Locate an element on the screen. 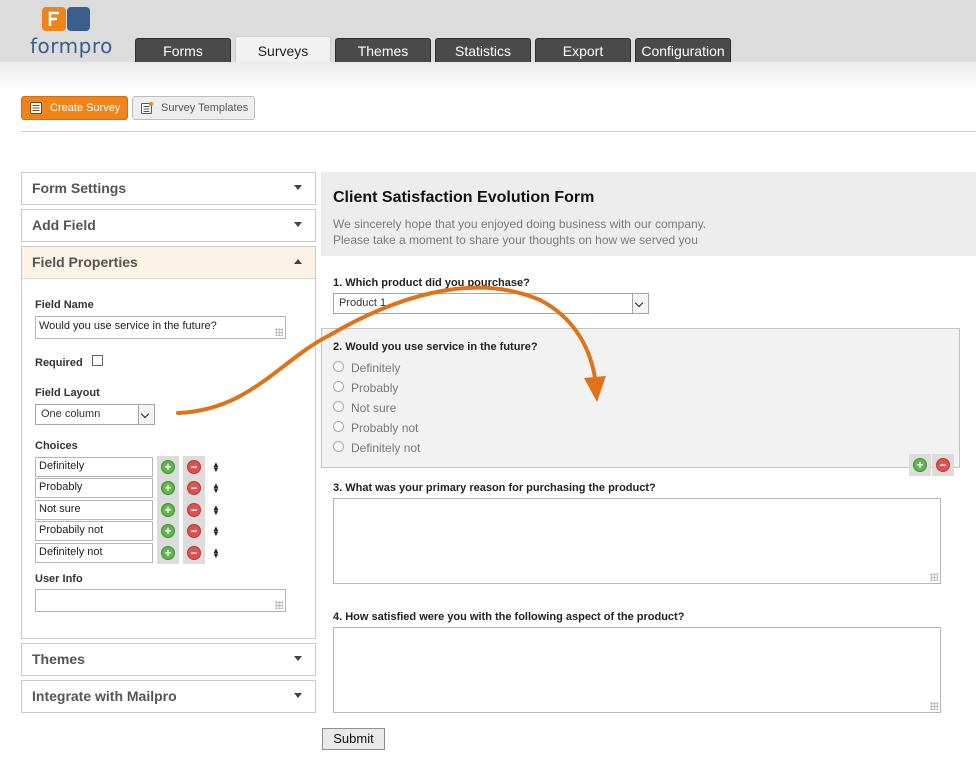 The image size is (976, 760). annotation-arrow-icon is located at coordinates (391, 350).